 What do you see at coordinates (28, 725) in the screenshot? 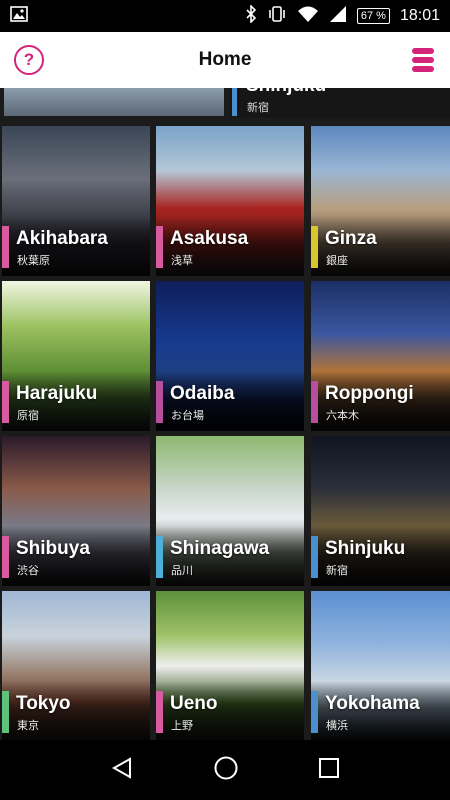
I see `tile-jp-name: 東京` at bounding box center [28, 725].